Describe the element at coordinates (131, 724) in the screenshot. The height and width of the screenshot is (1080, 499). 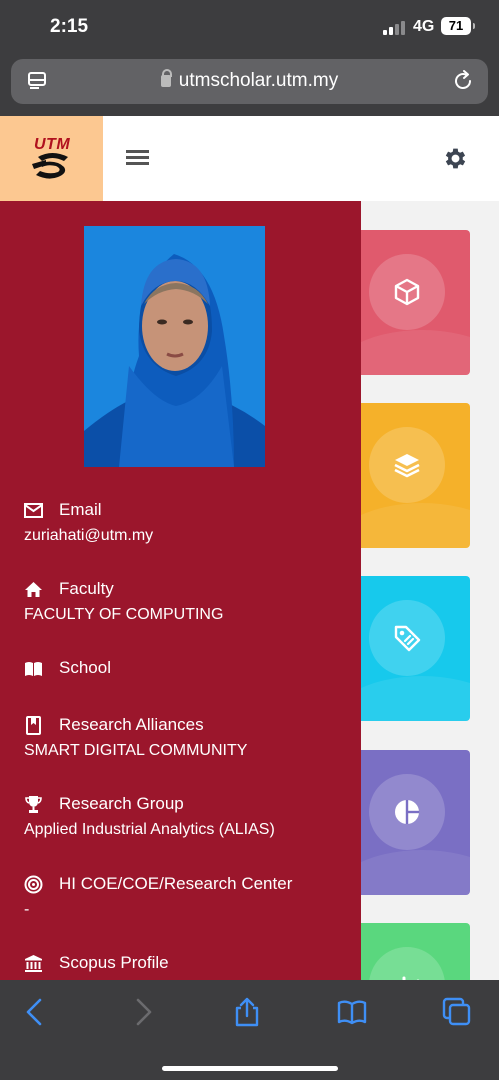
I see `field-label: Research Alliances` at that location.